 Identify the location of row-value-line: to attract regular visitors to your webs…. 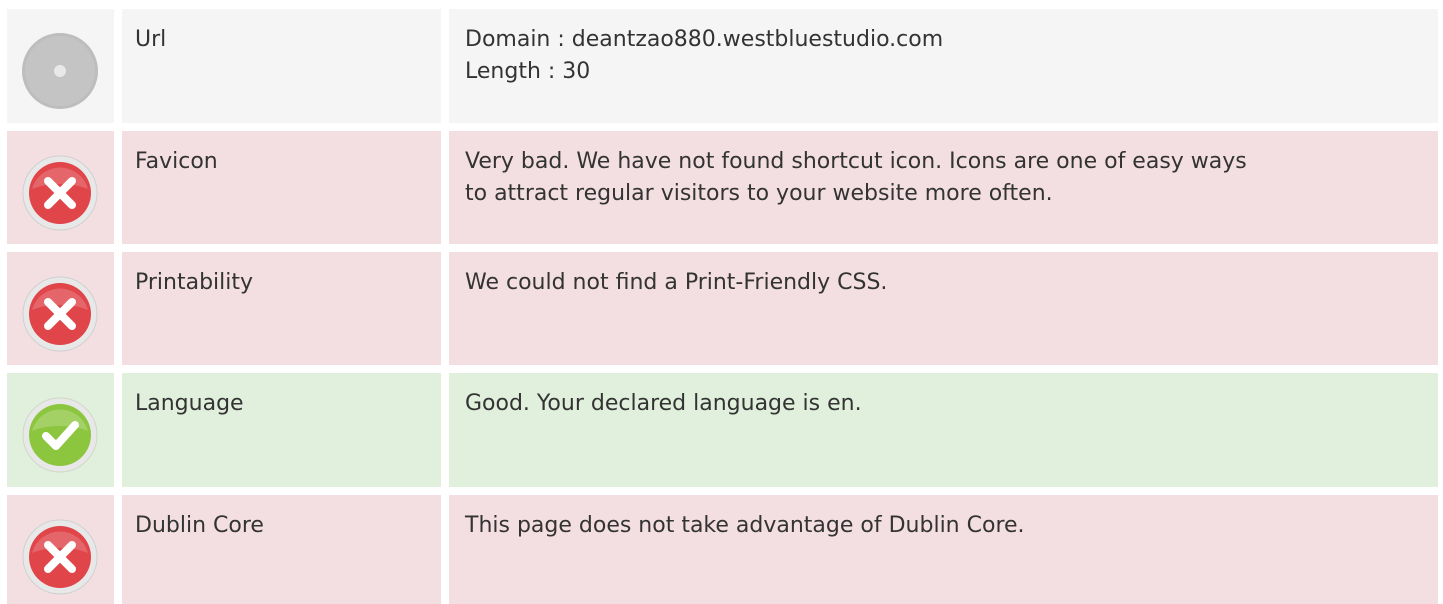
(759, 193).